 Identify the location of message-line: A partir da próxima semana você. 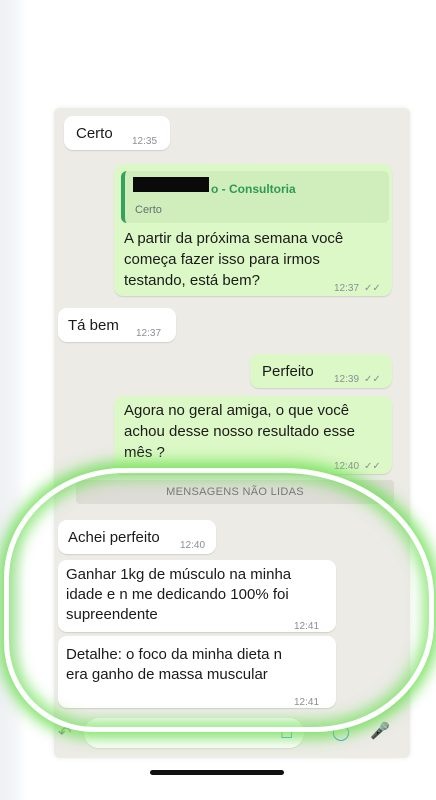
(234, 238).